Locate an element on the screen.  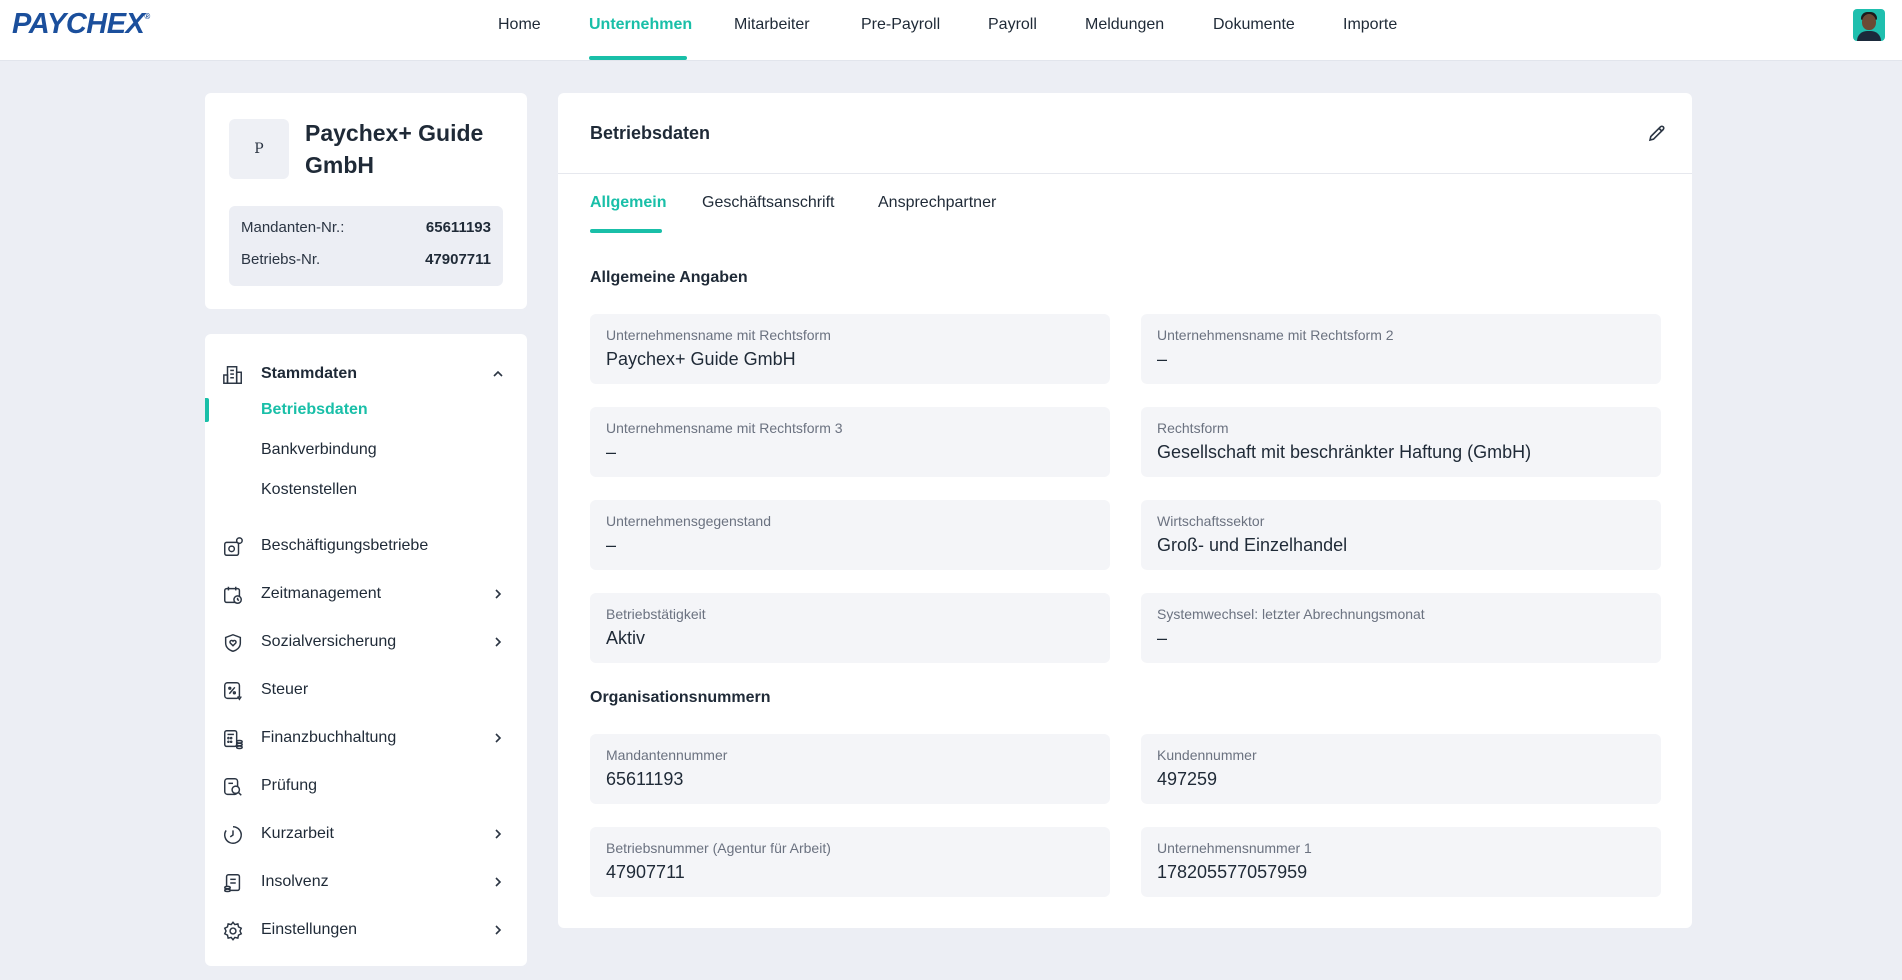
field-label: Mandantennummer is located at coordinates (667, 755).